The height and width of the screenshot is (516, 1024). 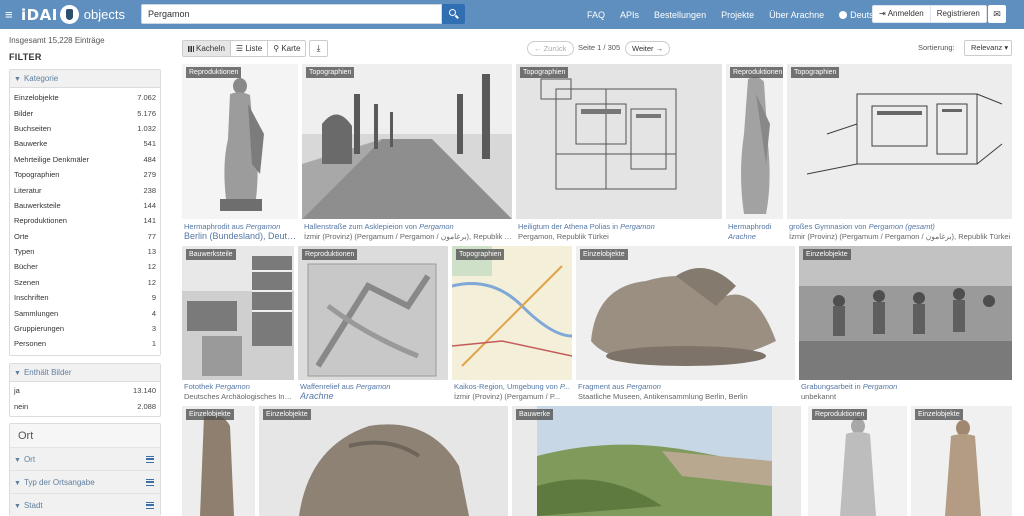 I want to click on sort-select: Relevanz ▾, so click(x=988, y=48).